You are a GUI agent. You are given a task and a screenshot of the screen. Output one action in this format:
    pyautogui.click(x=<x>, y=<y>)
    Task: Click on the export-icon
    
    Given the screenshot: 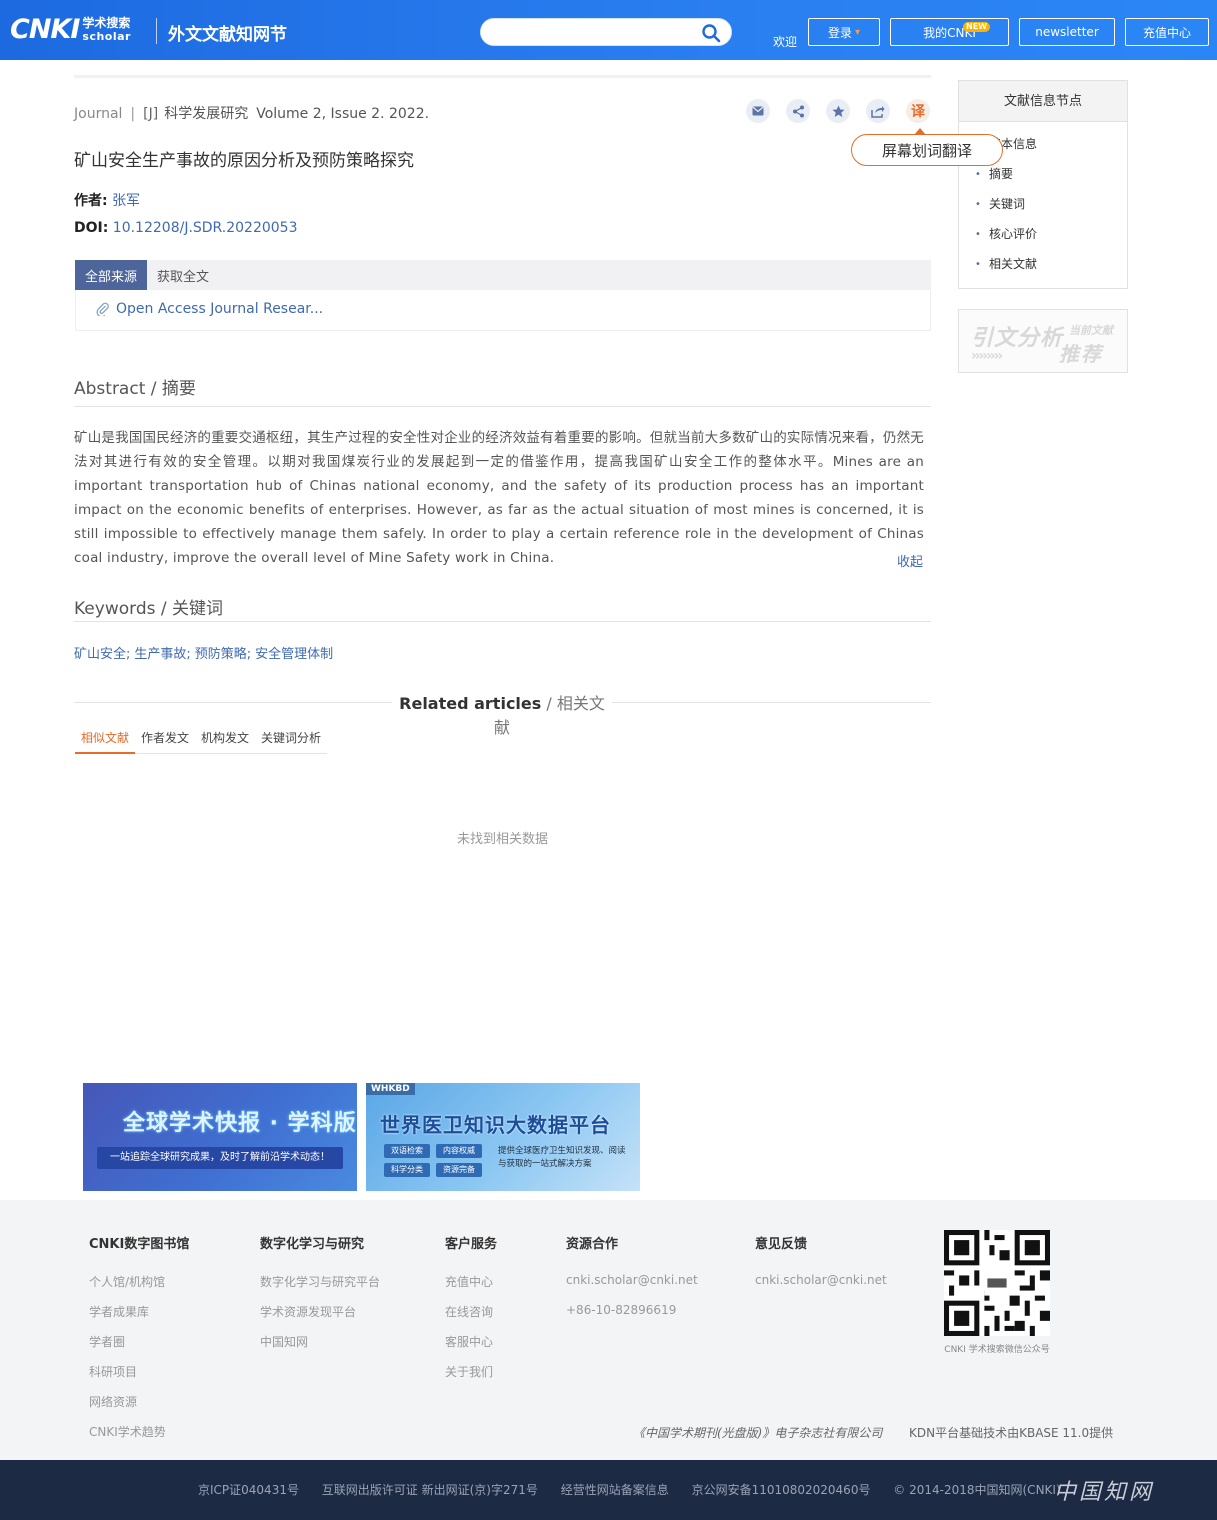 What is the action you would take?
    pyautogui.click(x=878, y=111)
    